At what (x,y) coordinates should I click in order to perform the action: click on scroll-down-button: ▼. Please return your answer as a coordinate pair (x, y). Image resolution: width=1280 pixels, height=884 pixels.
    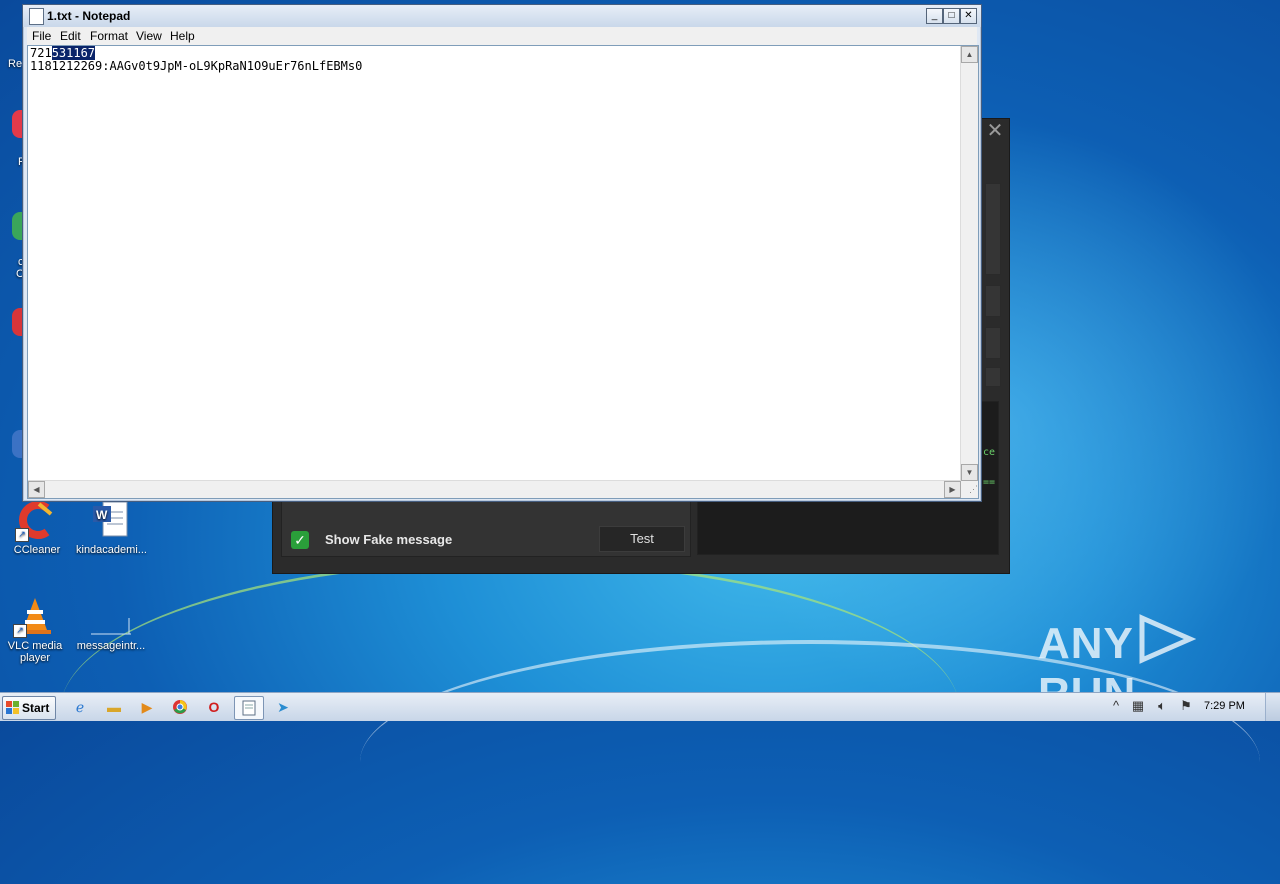
    Looking at the image, I should click on (969, 472).